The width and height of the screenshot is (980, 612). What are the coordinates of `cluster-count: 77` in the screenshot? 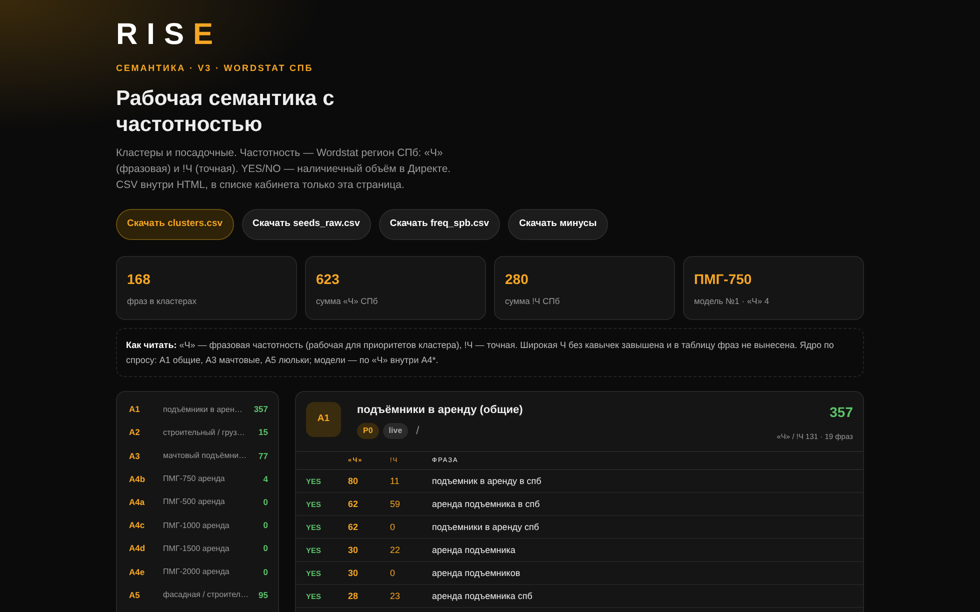 It's located at (263, 456).